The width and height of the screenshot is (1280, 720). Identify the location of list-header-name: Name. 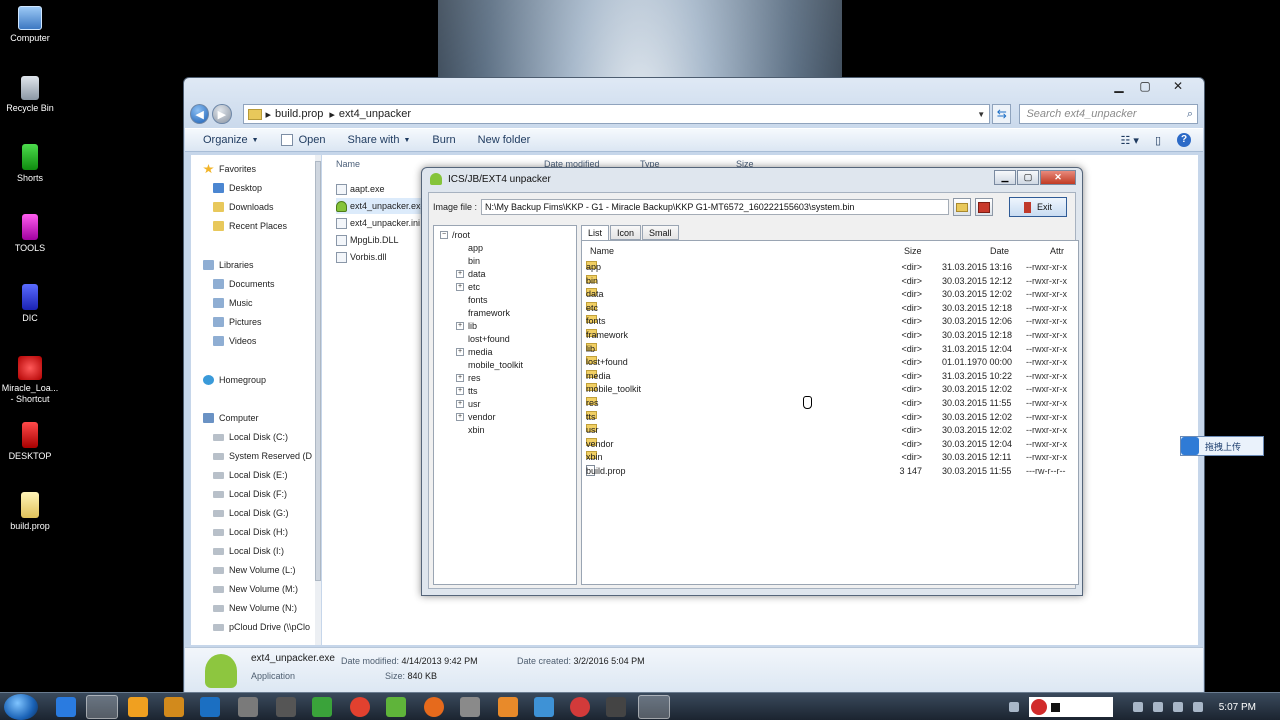
(602, 251).